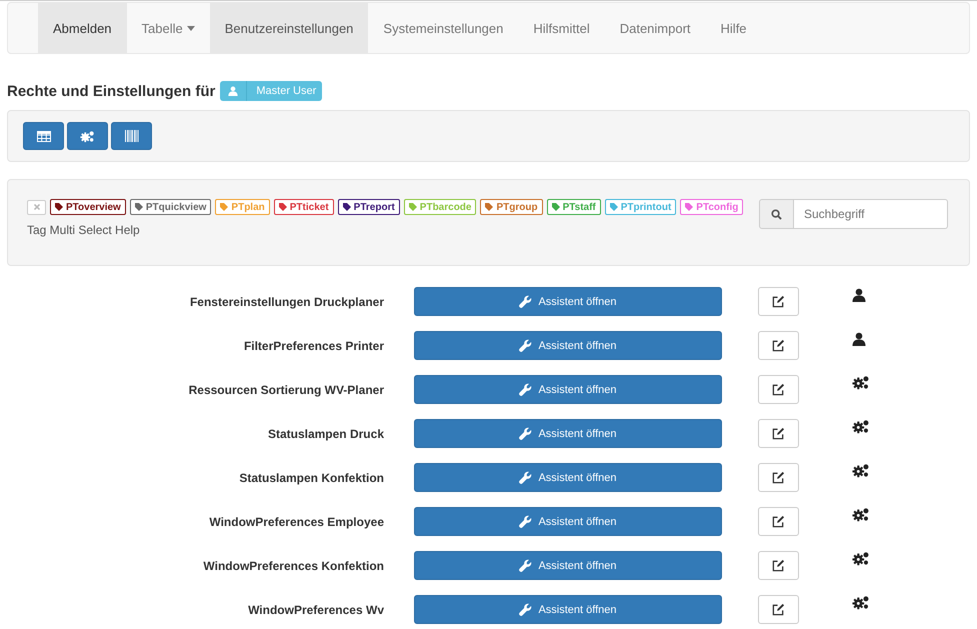  Describe the element at coordinates (573, 207) in the screenshot. I see `tag: PTstaff` at that location.